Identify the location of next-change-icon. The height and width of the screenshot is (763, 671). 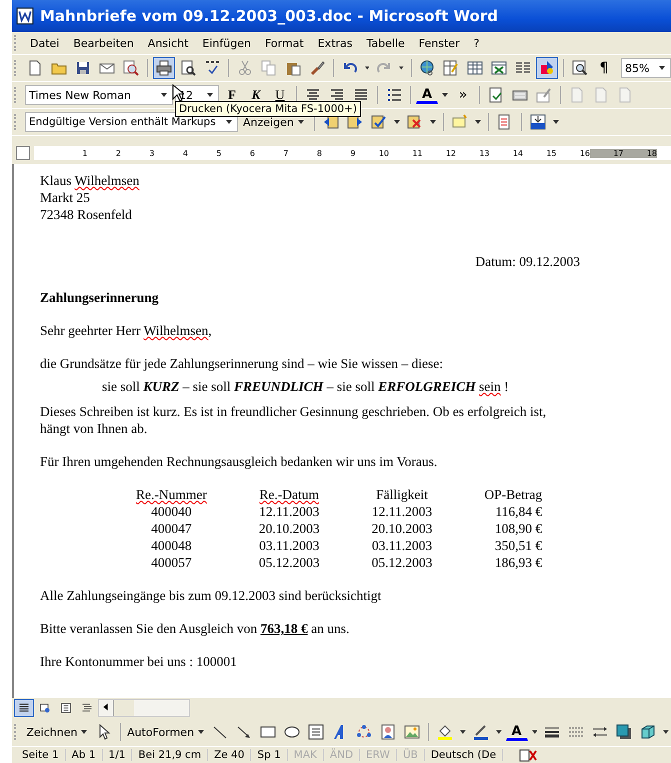
(354, 122).